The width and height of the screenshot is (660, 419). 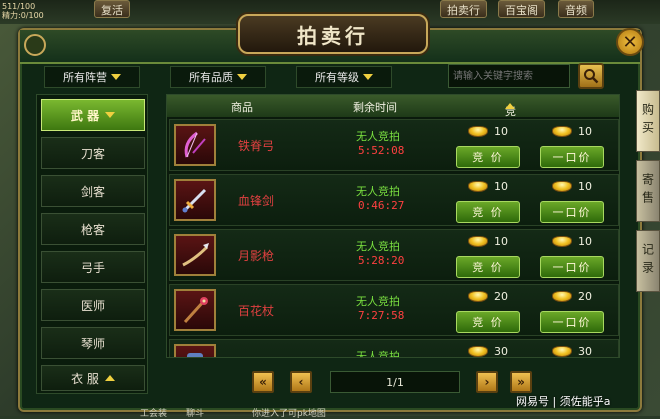 I want to click on quality-filter: 所有品质, so click(x=218, y=77).